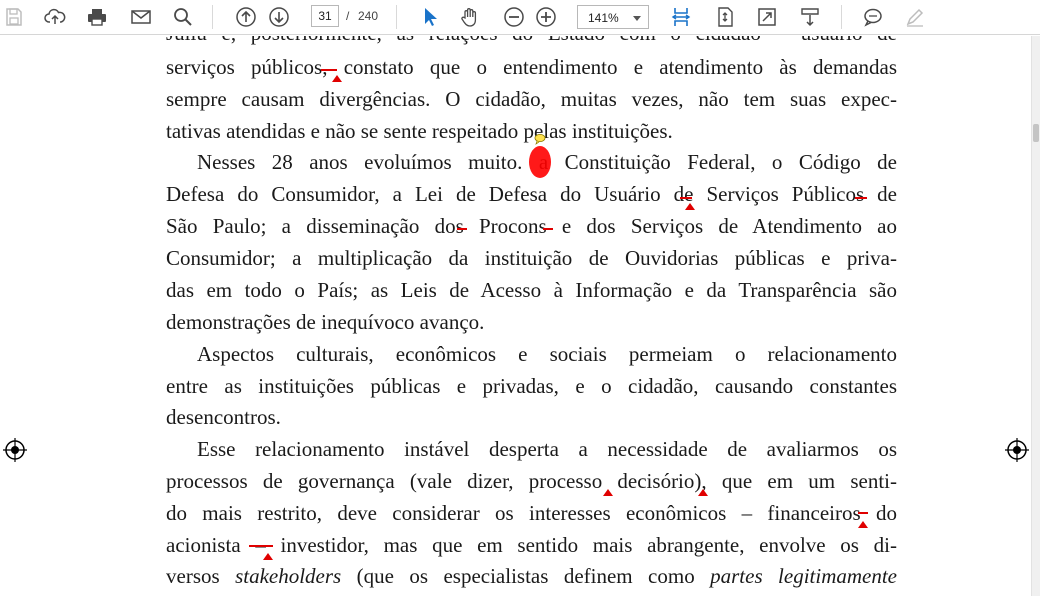 This screenshot has width=1040, height=596. What do you see at coordinates (325, 322) in the screenshot?
I see `text-line: demonstrações de inequívoco avanço.` at bounding box center [325, 322].